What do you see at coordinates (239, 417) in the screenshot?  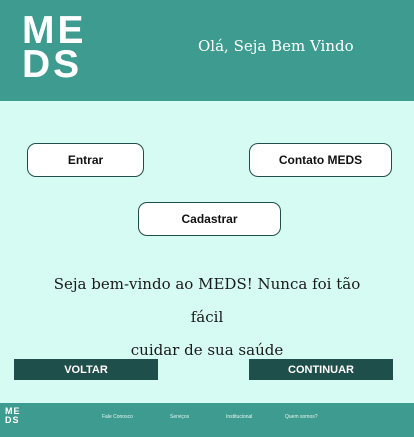 I see `footer-link-institucional: Institucional` at bounding box center [239, 417].